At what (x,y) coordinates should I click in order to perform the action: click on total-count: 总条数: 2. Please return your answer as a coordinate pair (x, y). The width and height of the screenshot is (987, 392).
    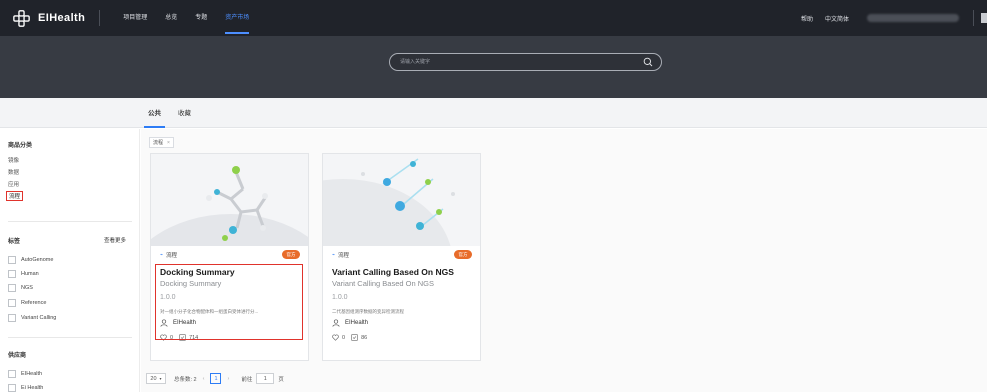
    Looking at the image, I should click on (185, 379).